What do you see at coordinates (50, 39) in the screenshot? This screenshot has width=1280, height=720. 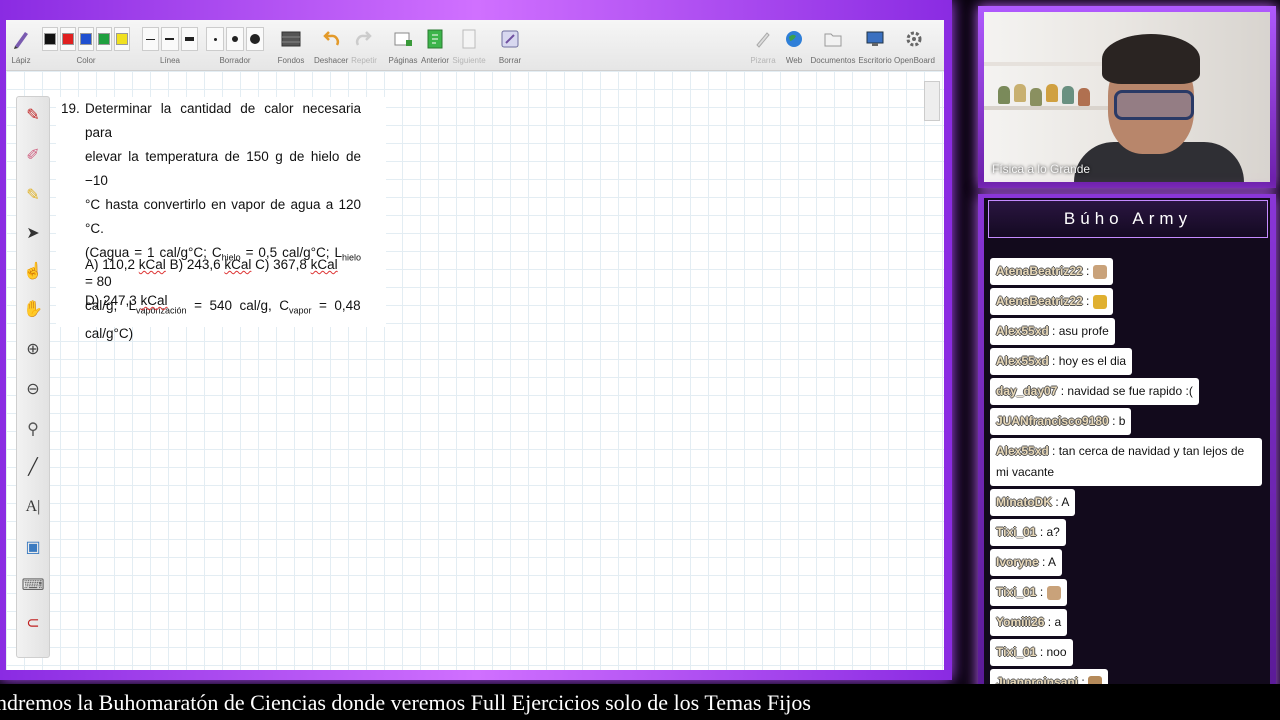 I see `color-black` at bounding box center [50, 39].